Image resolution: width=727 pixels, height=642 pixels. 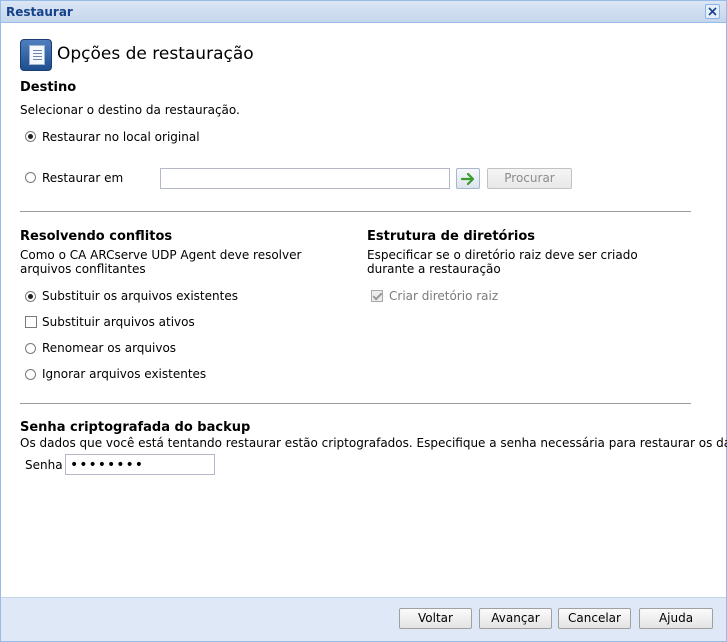 What do you see at coordinates (130, 110) in the screenshot?
I see `destination-description: Selecionar o destino da restauração.` at bounding box center [130, 110].